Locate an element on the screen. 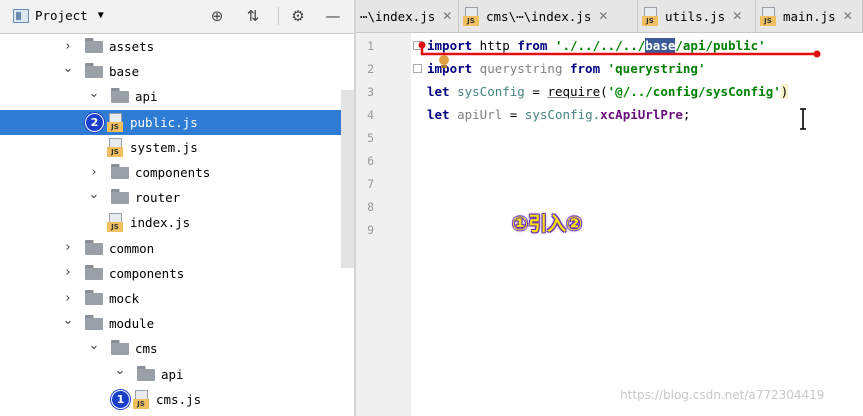 The width and height of the screenshot is (863, 416). header-divider is located at coordinates (278, 16).